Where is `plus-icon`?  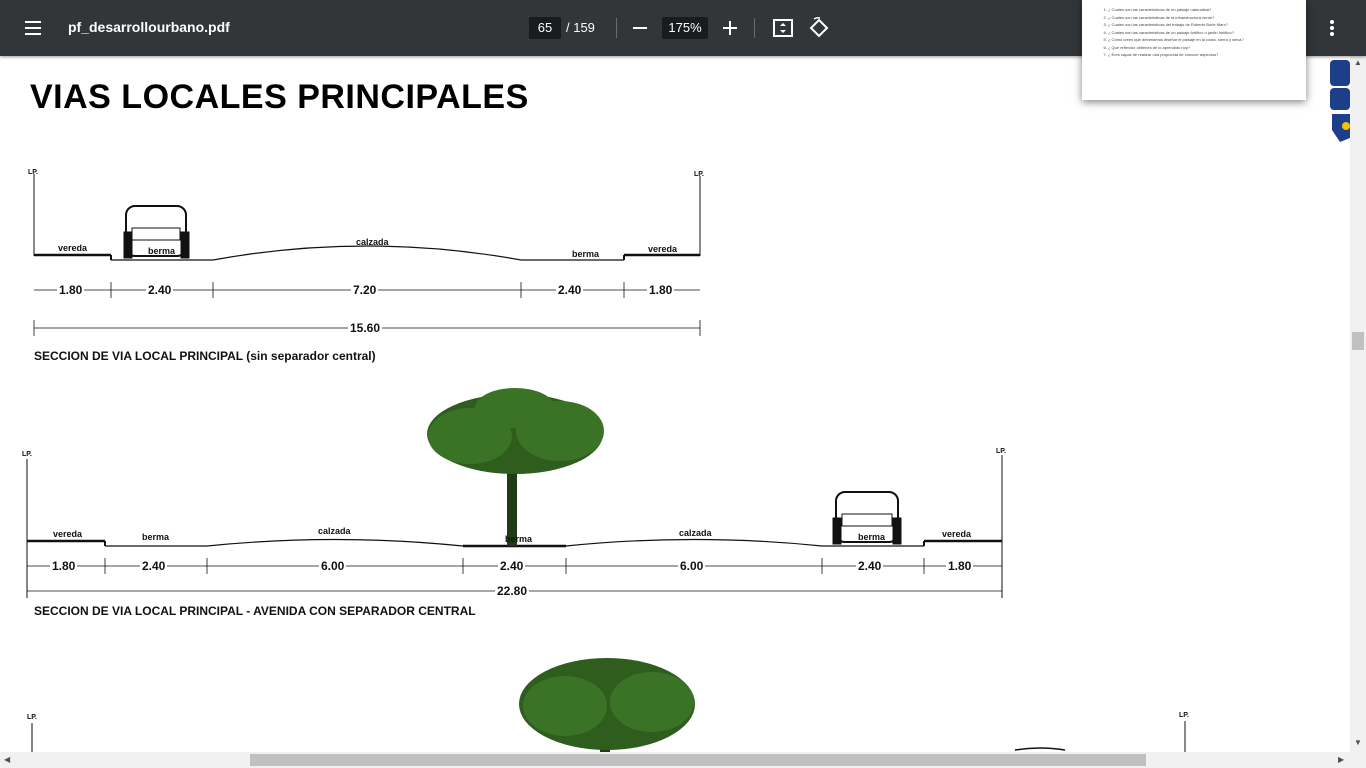
plus-icon is located at coordinates (730, 28).